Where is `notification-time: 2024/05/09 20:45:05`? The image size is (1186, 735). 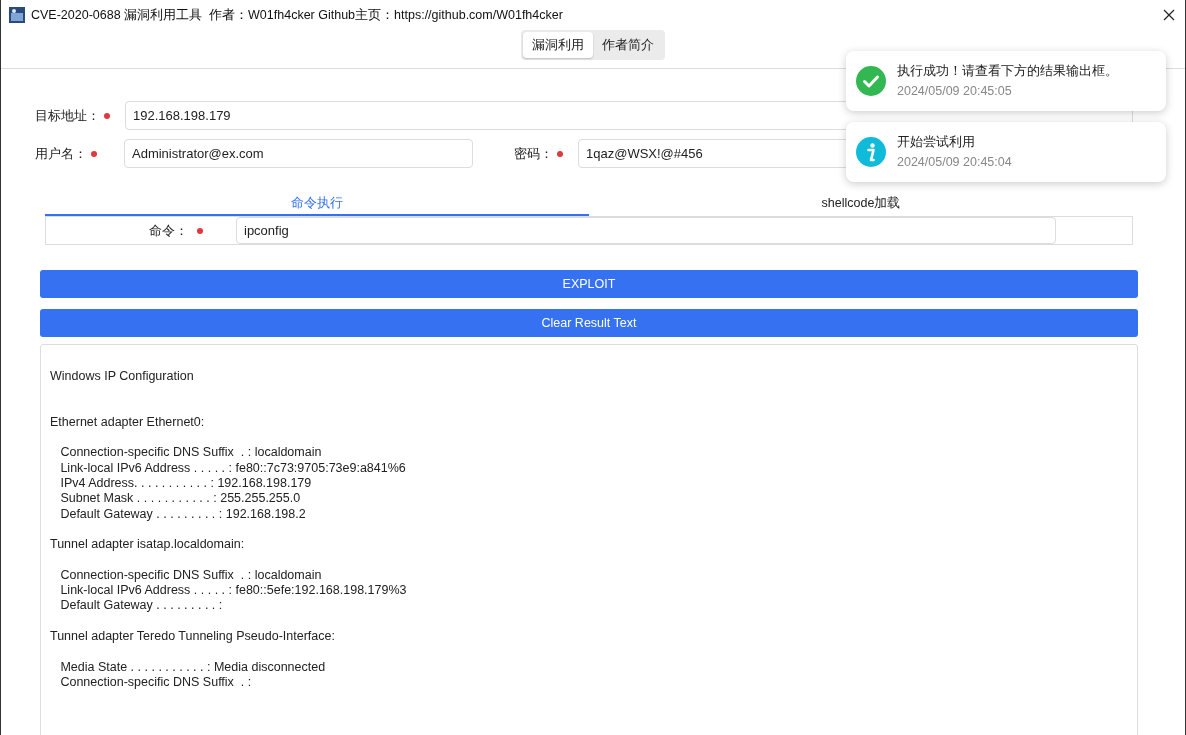 notification-time: 2024/05/09 20:45:05 is located at coordinates (955, 91).